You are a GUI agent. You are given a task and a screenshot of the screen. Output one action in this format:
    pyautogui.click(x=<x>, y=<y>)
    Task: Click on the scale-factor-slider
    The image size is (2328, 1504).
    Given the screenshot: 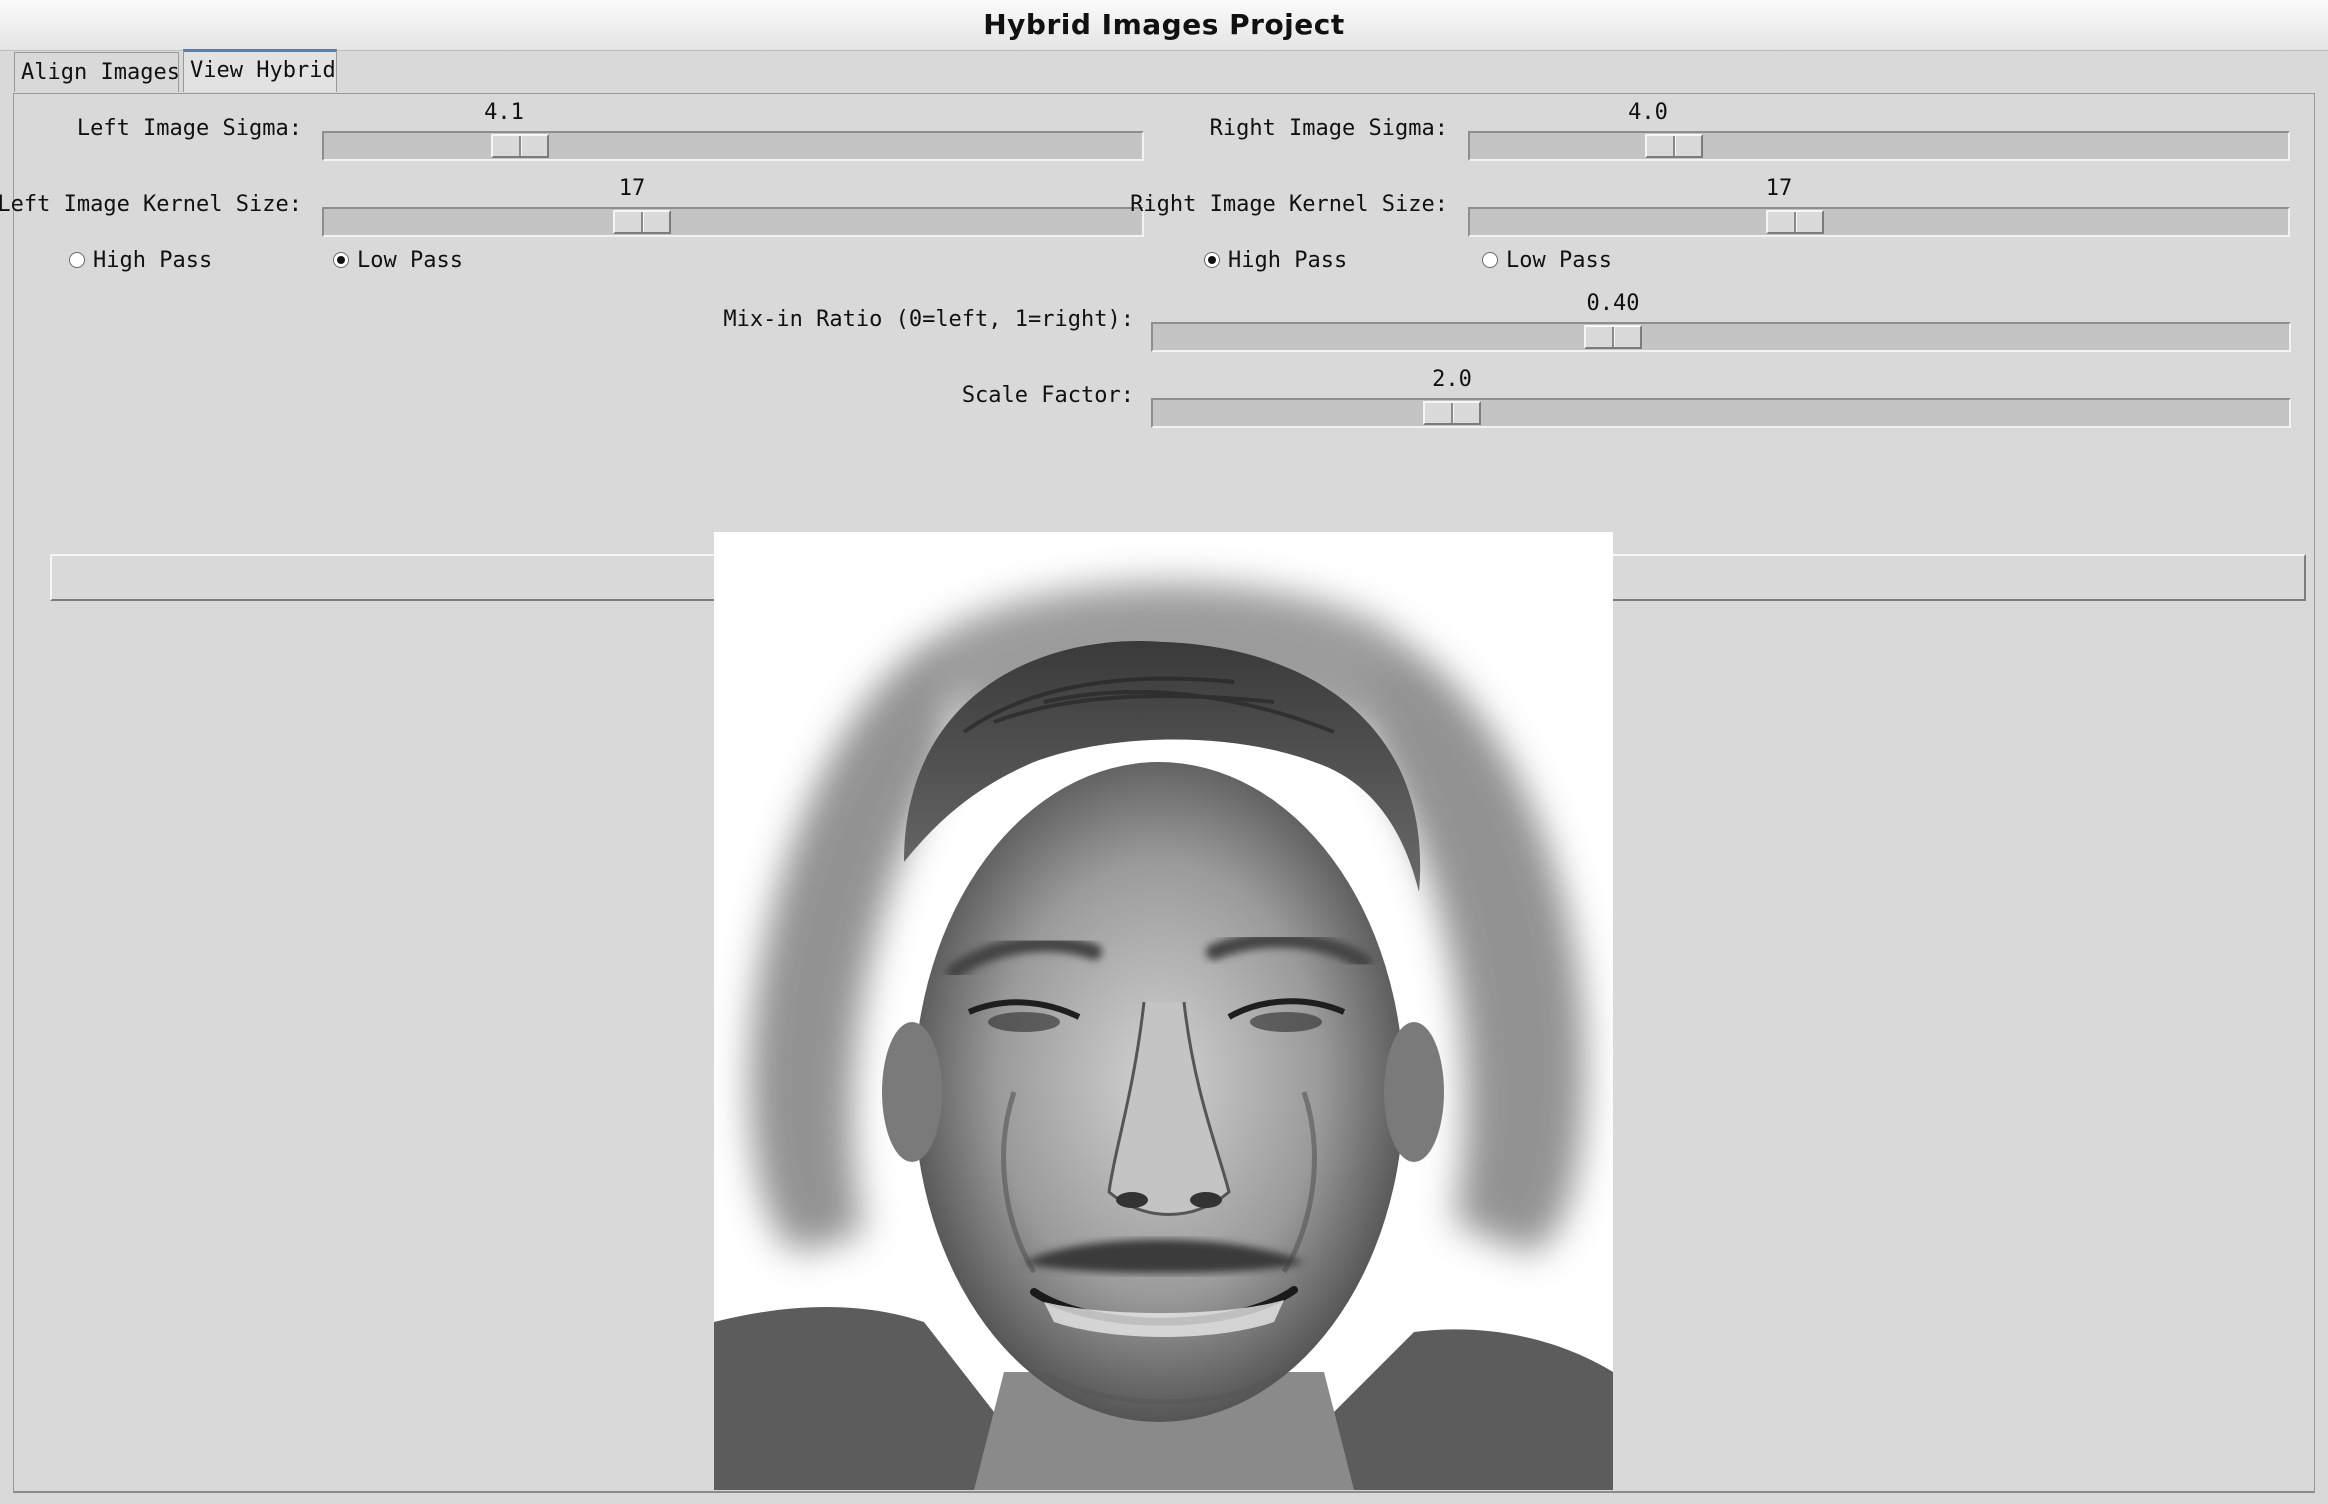 What is the action you would take?
    pyautogui.click(x=1721, y=413)
    